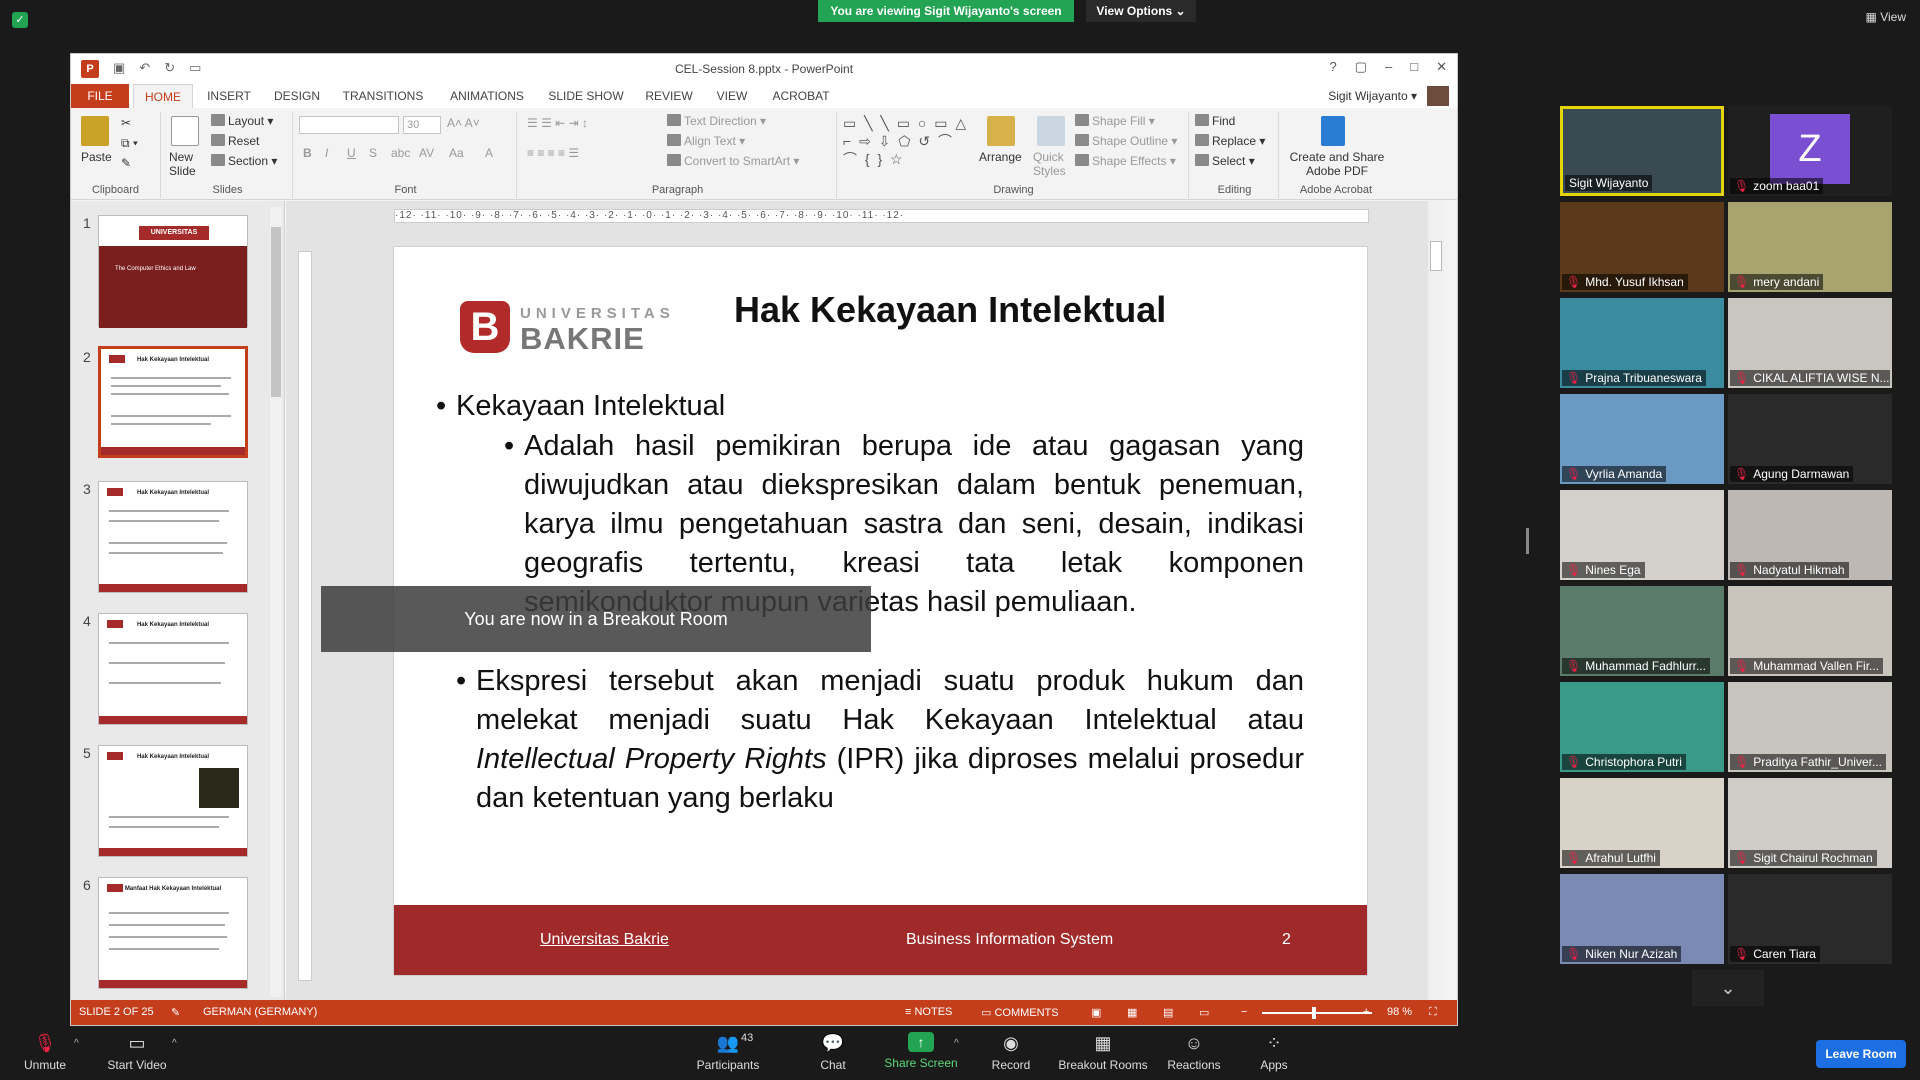 This screenshot has width=1920, height=1080. I want to click on tab-review: REVIEW, so click(669, 96).